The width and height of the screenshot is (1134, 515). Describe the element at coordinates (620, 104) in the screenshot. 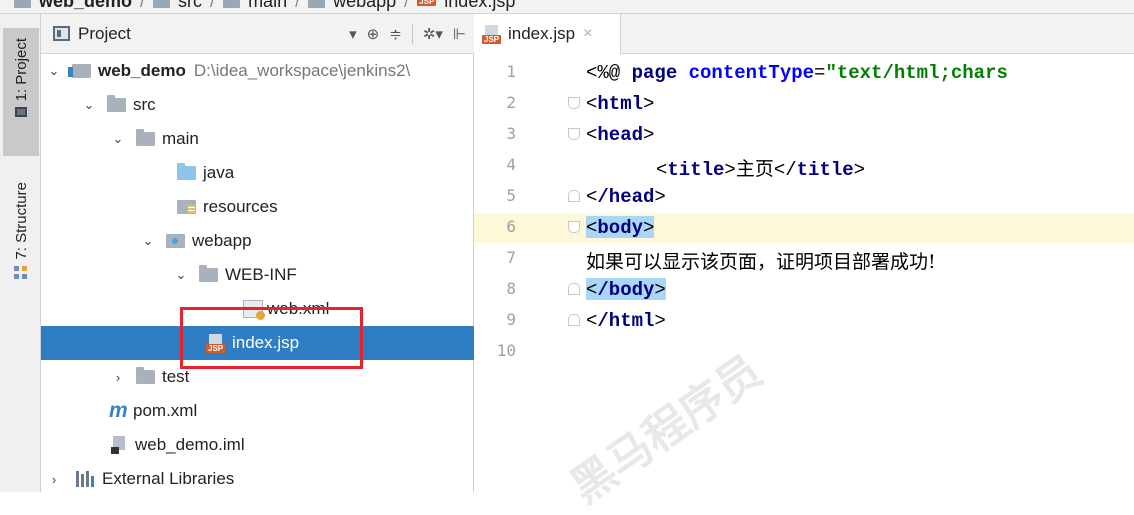

I see `code-text: <html>` at that location.